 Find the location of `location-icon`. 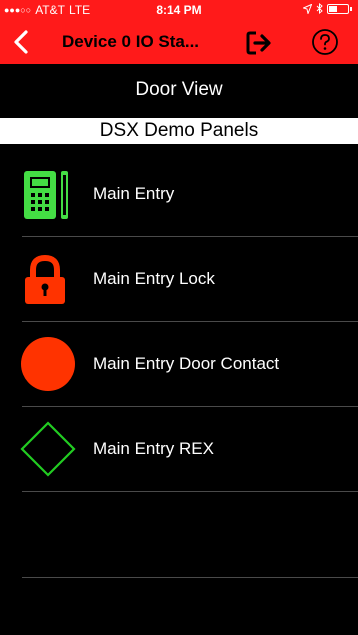

location-icon is located at coordinates (307, 8).